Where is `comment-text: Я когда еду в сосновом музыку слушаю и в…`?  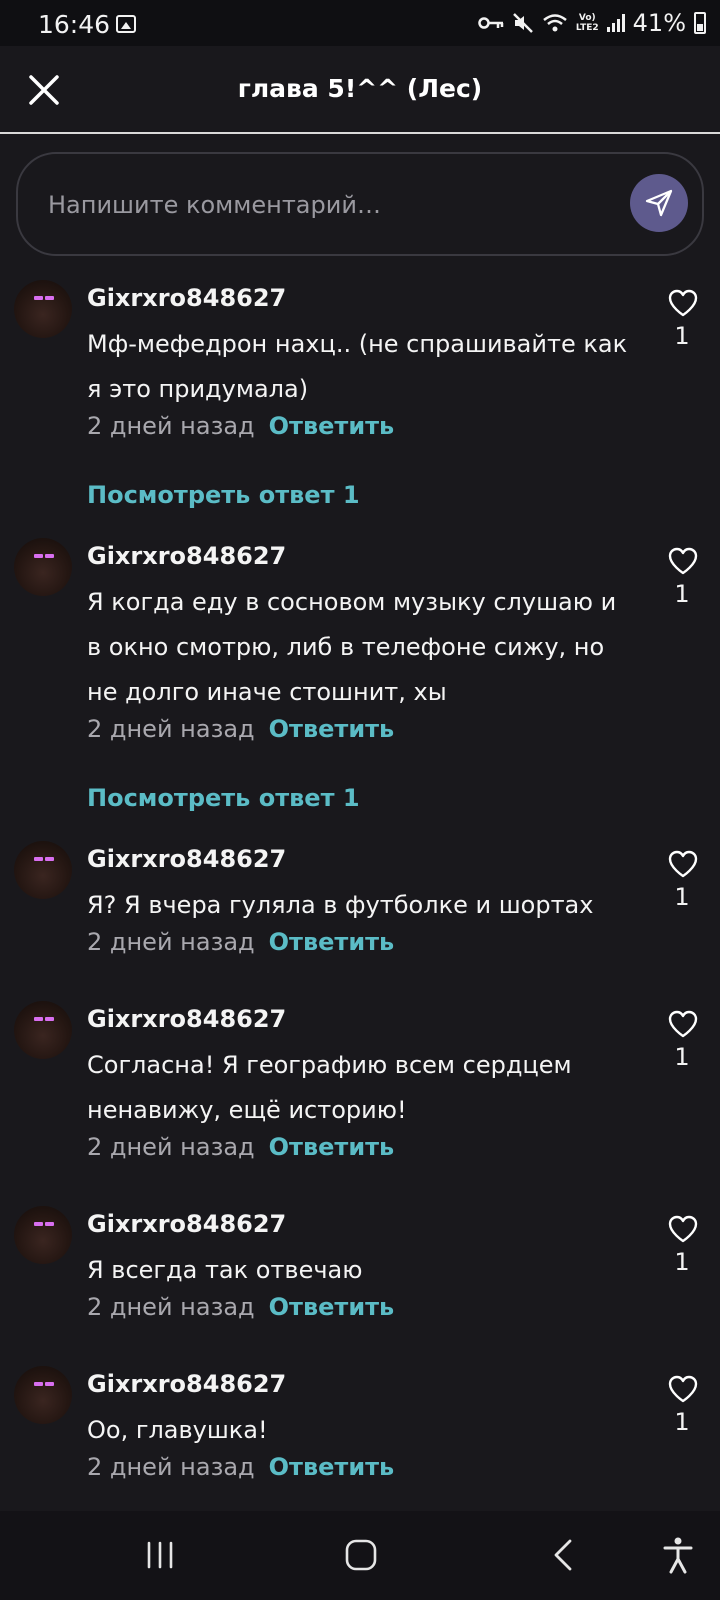 comment-text: Я когда еду в сосновом музыку слушаю и в… is located at coordinates (352, 647).